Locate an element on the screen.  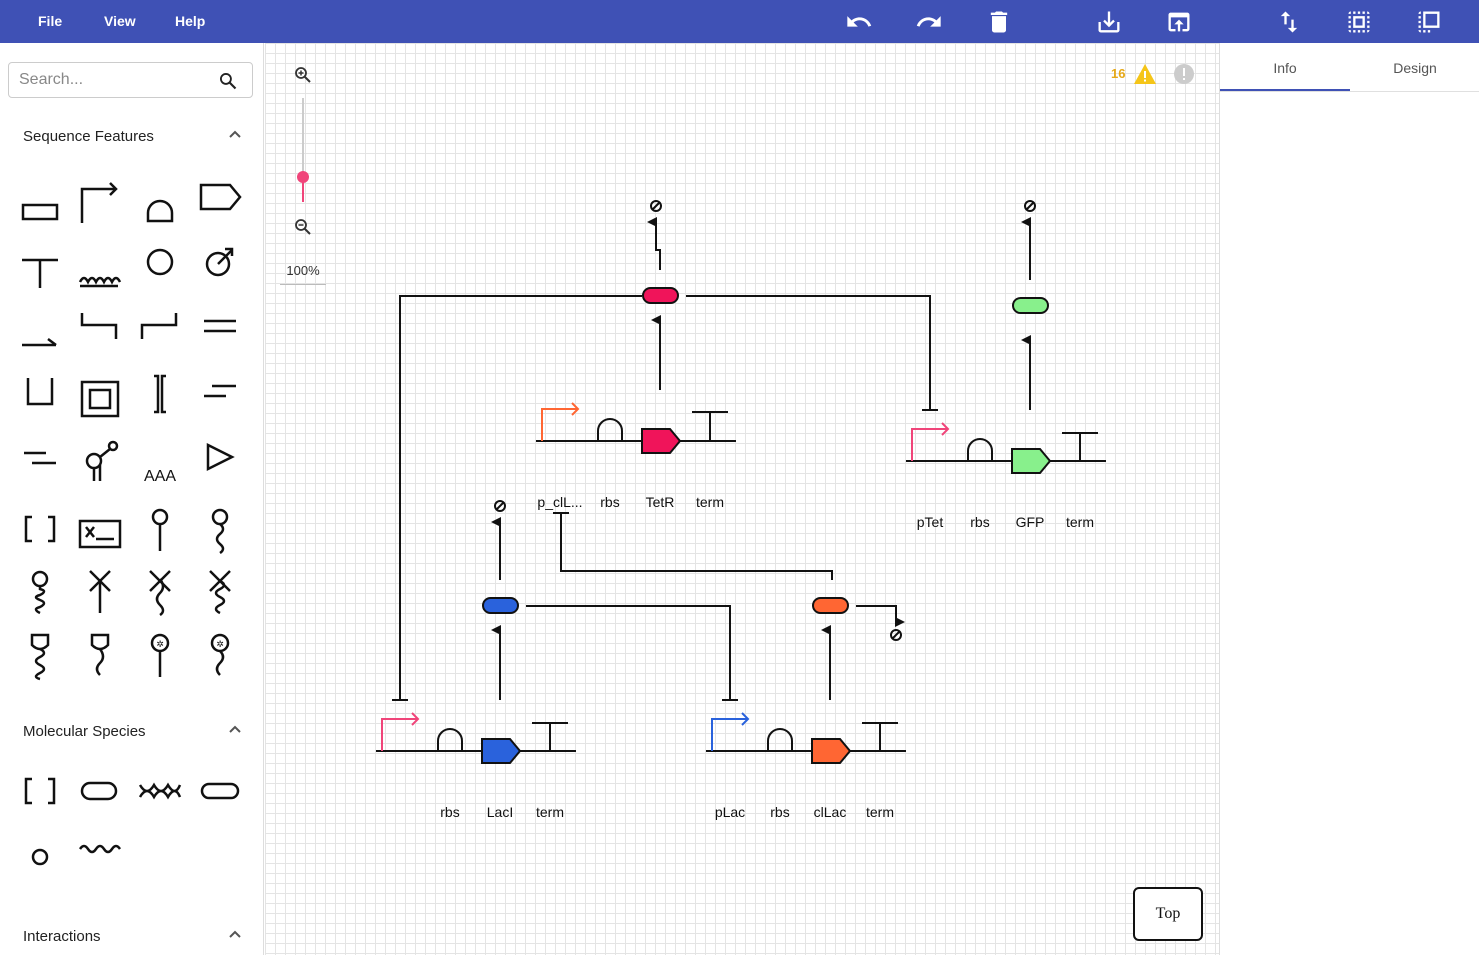
small-molecule-glyph is located at coordinates (40, 855).